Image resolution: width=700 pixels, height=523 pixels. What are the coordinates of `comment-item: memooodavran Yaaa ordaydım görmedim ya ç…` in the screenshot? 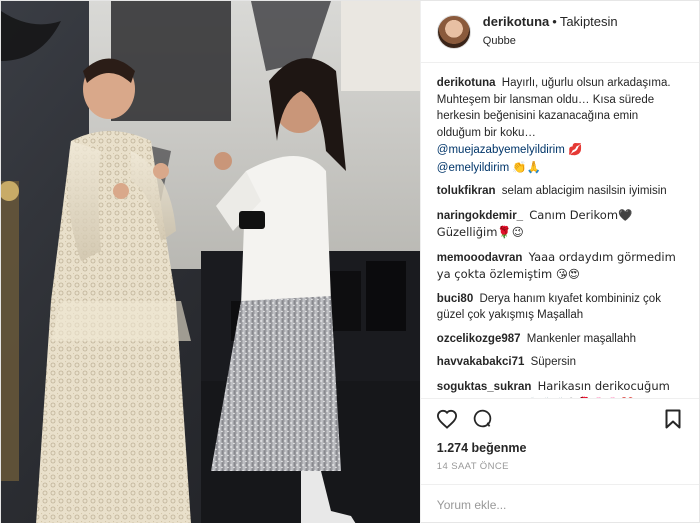 It's located at (561, 266).